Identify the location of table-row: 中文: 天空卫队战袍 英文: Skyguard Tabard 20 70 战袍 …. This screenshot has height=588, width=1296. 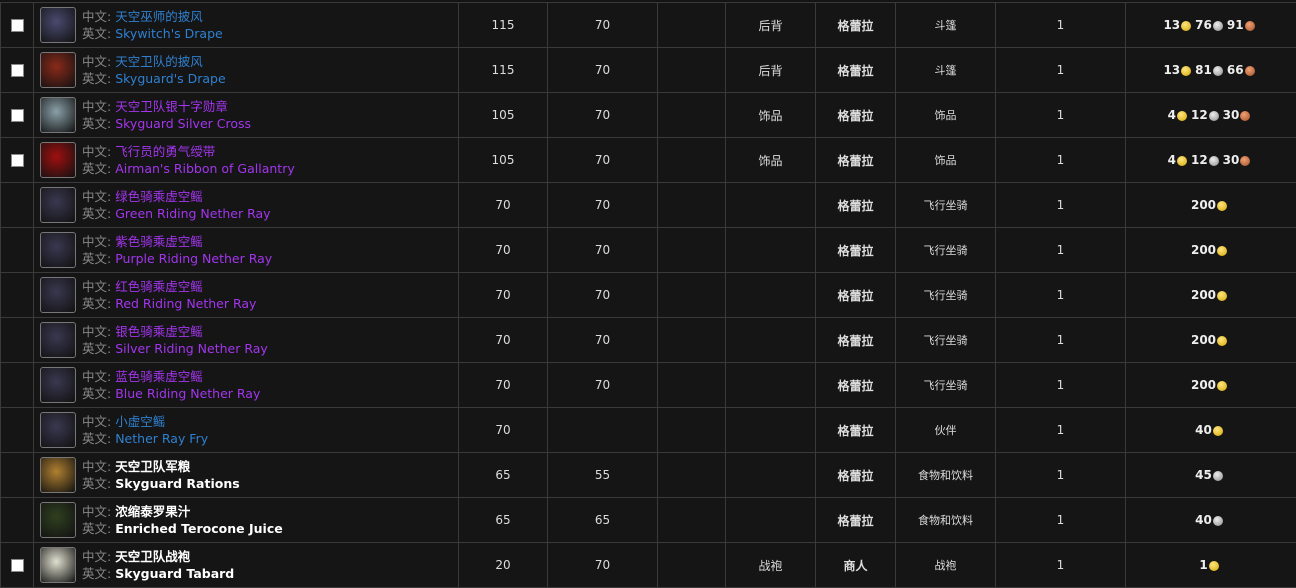
(648, 565).